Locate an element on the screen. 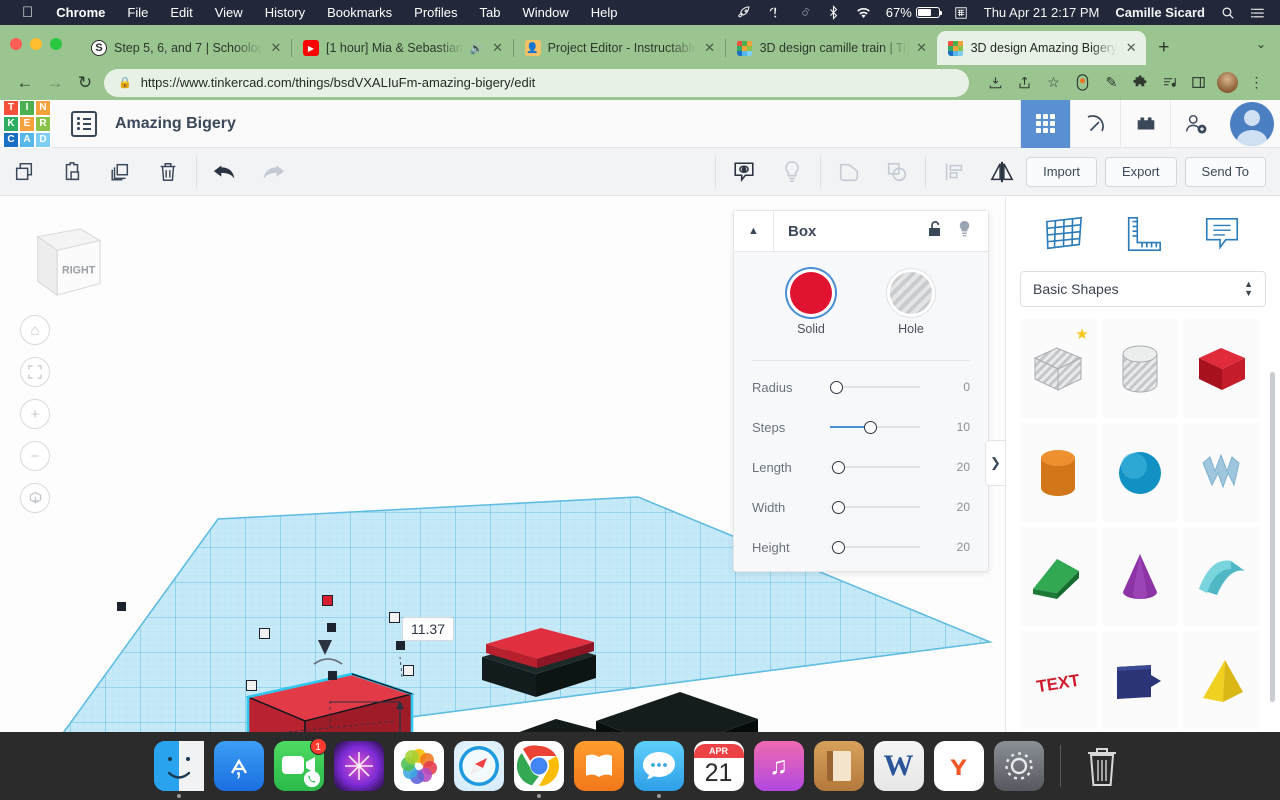 The width and height of the screenshot is (1280, 800). shape-scribble-blue is located at coordinates (1221, 472).